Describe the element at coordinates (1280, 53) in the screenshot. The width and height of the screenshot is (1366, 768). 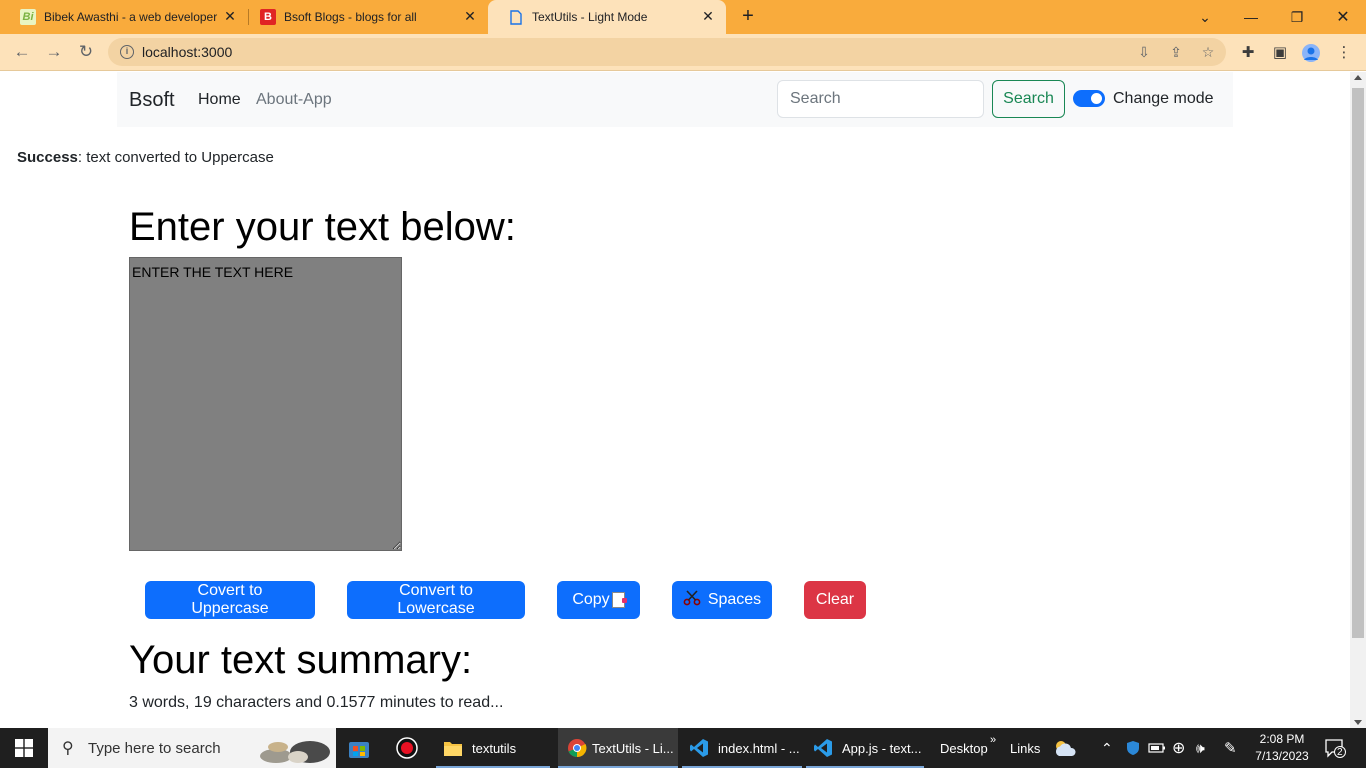
I see `side-panel-icon: ▣` at that location.